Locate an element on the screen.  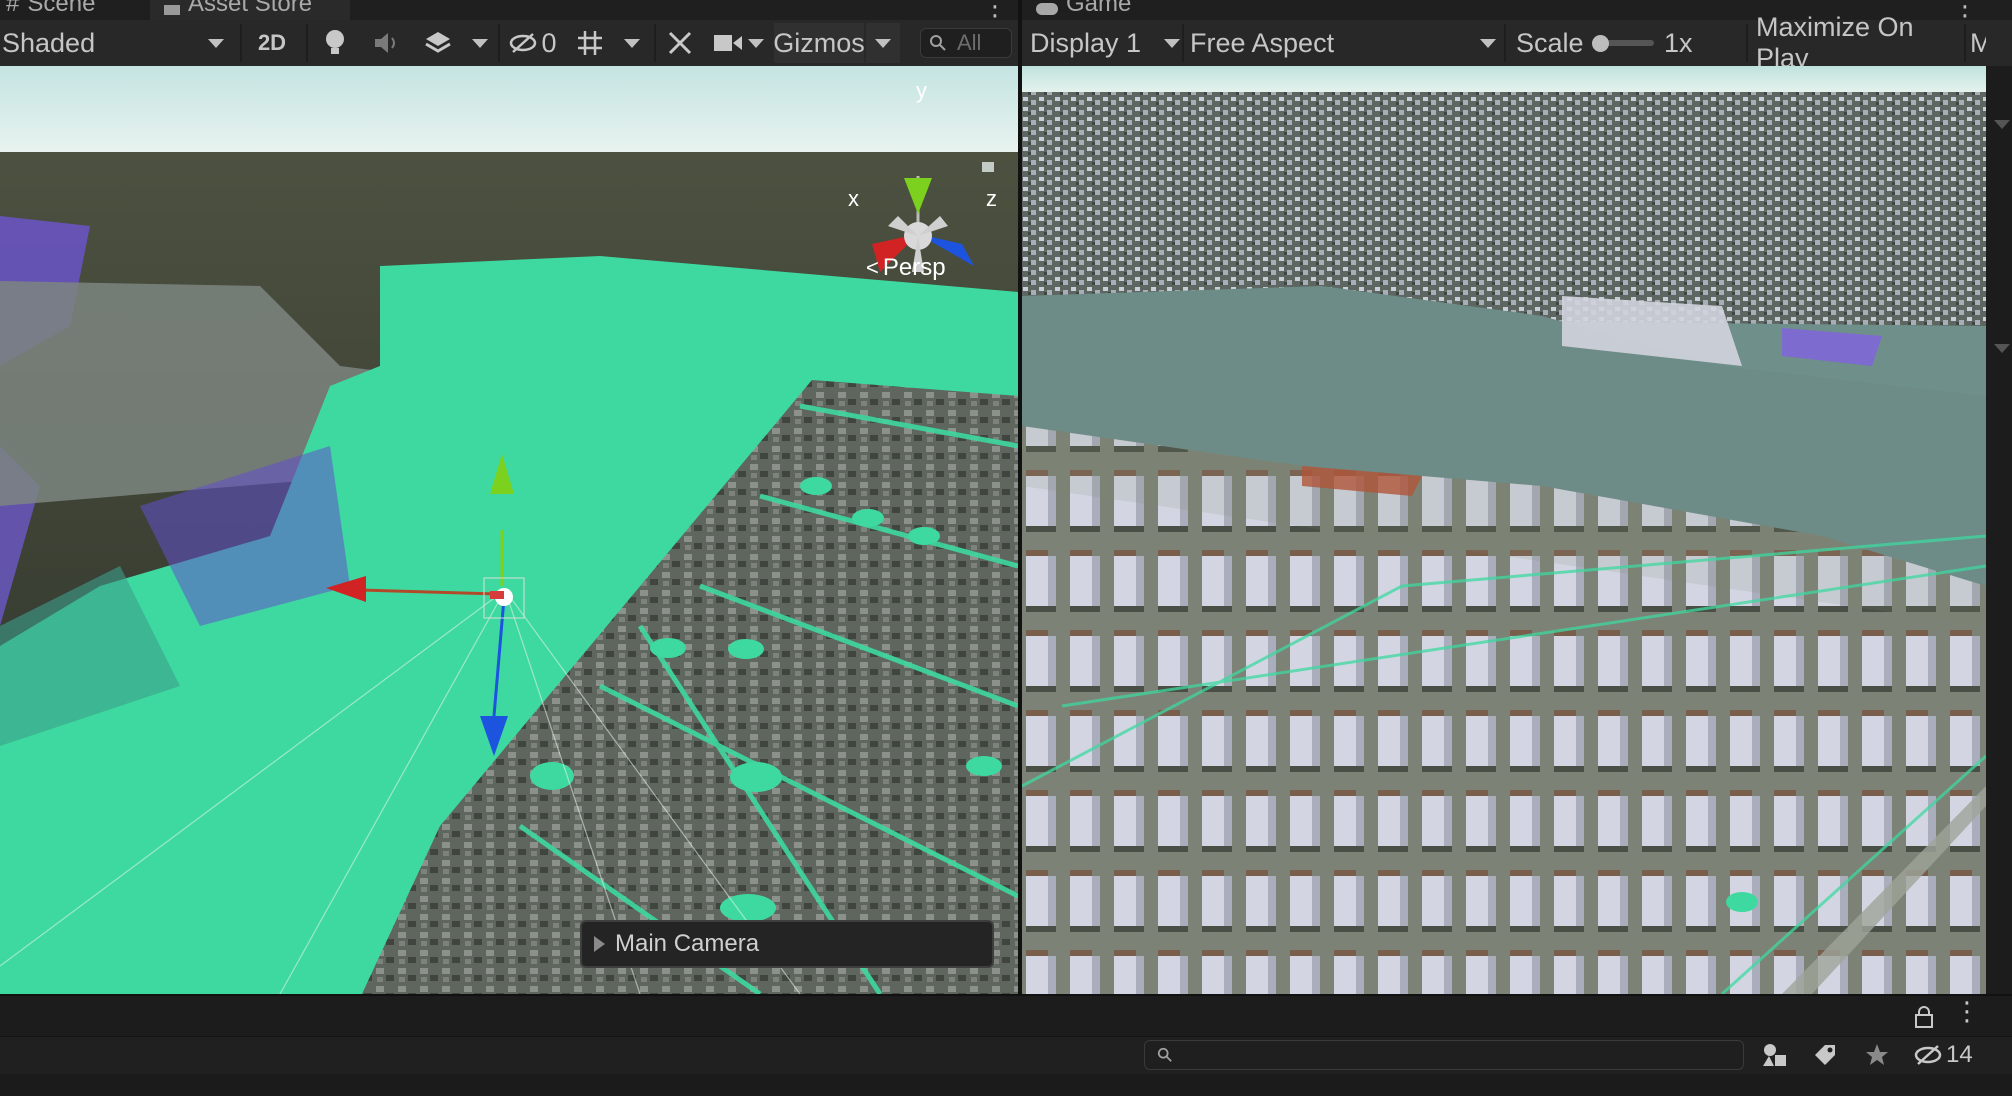
bottom-kebab-icon: ⋮ is located at coordinates (1967, 1011).